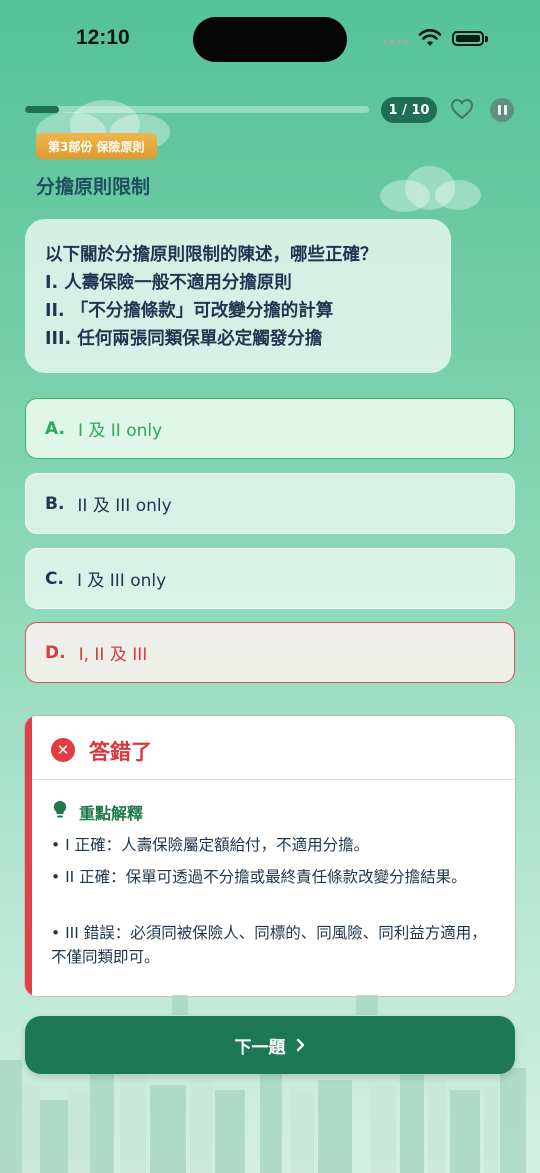  What do you see at coordinates (60, 809) in the screenshot?
I see `lightbulb-icon` at bounding box center [60, 809].